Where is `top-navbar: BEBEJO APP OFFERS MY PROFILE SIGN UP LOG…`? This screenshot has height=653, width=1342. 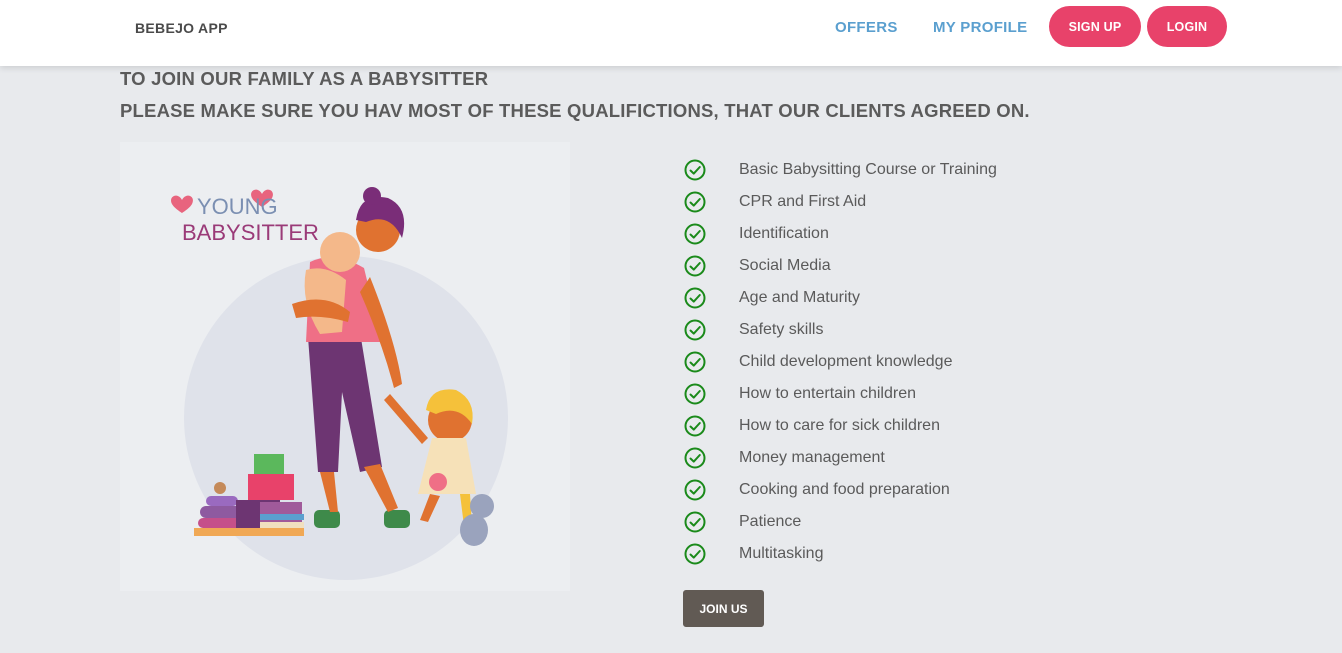 top-navbar: BEBEJO APP OFFERS MY PROFILE SIGN UP LOG… is located at coordinates (671, 33).